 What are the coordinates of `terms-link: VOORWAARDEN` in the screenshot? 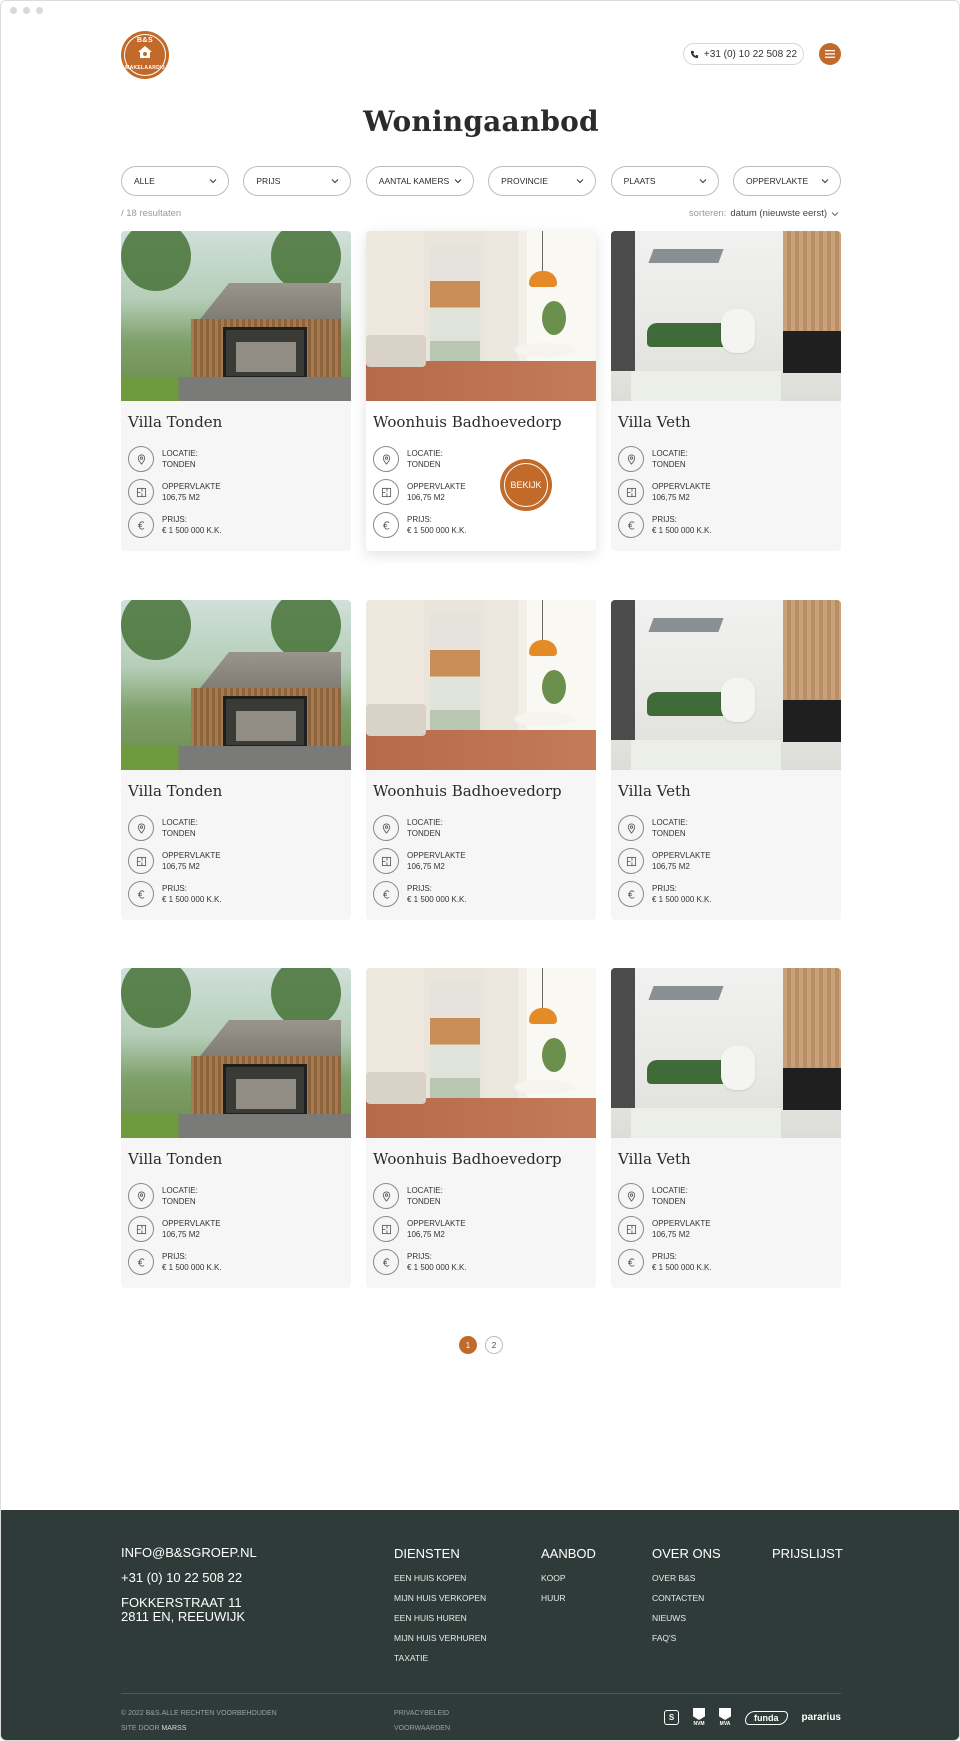 It's located at (422, 1728).